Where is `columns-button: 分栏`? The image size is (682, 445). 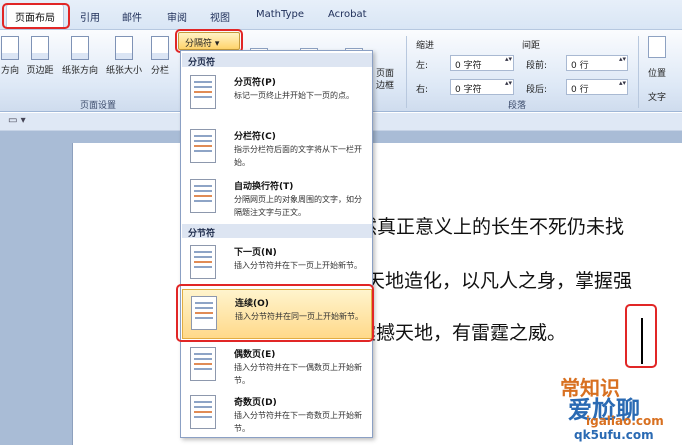 columns-button: 分栏 is located at coordinates (160, 56).